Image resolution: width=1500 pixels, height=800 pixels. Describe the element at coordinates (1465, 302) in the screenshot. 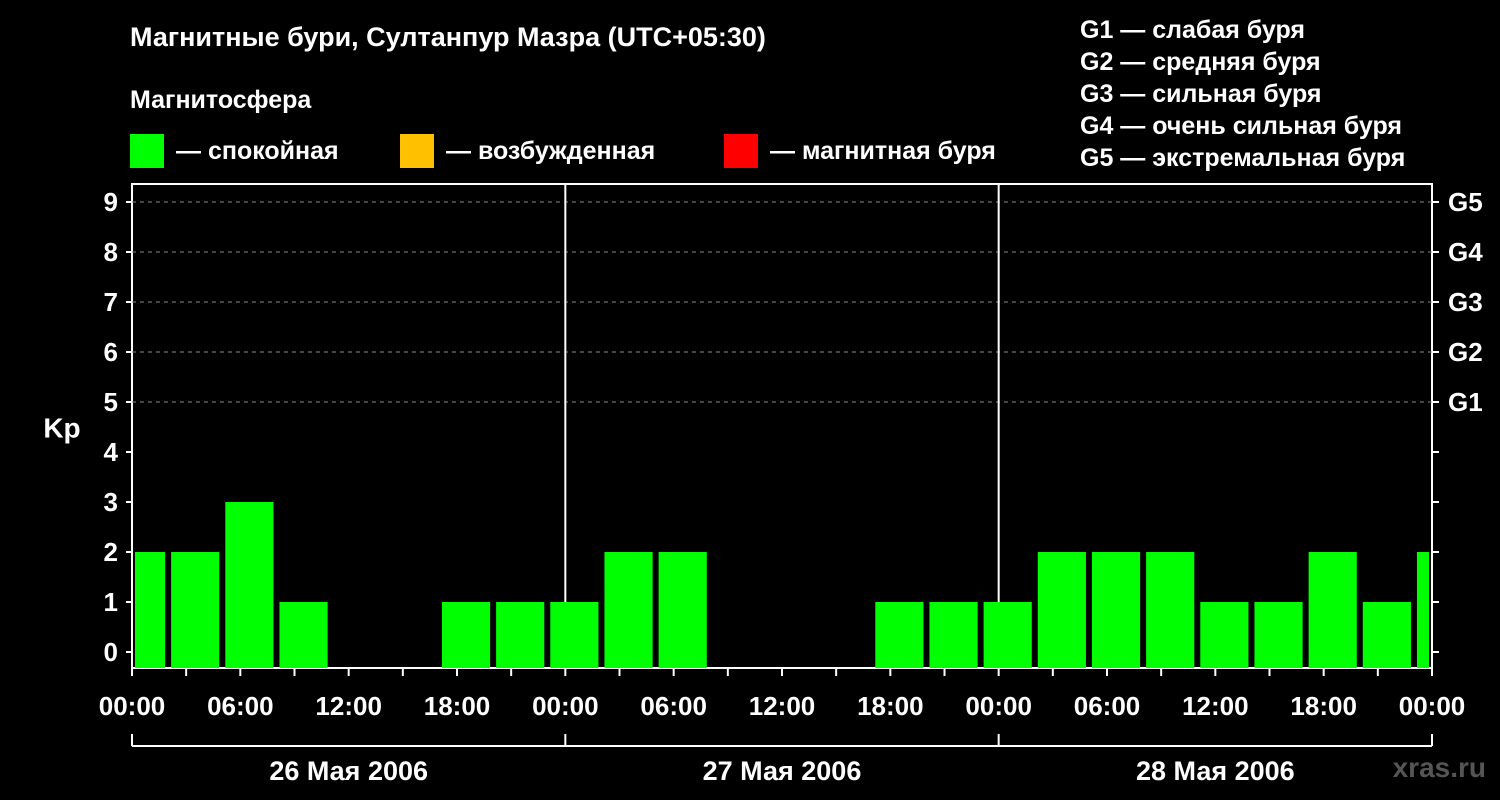

I see `right-axis-label-g3: G3` at that location.